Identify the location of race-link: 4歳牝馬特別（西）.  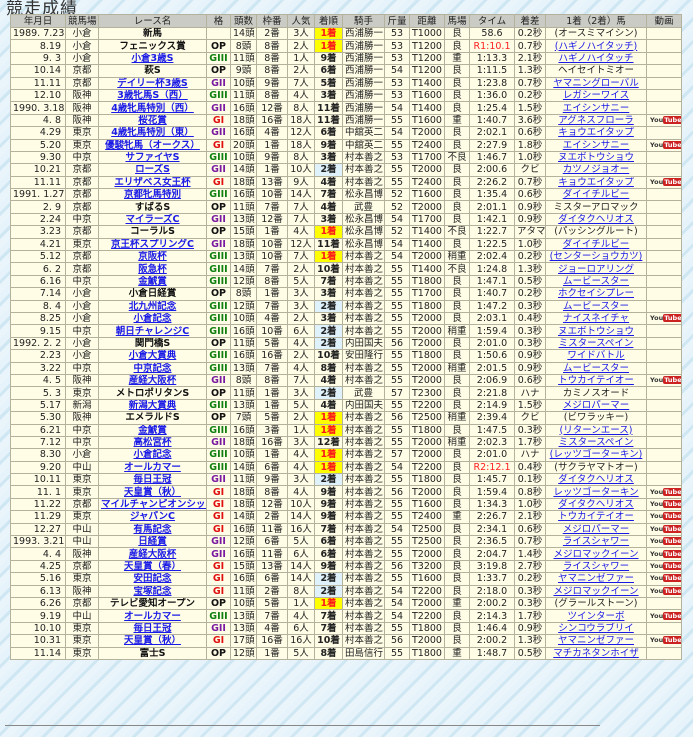
(152, 108).